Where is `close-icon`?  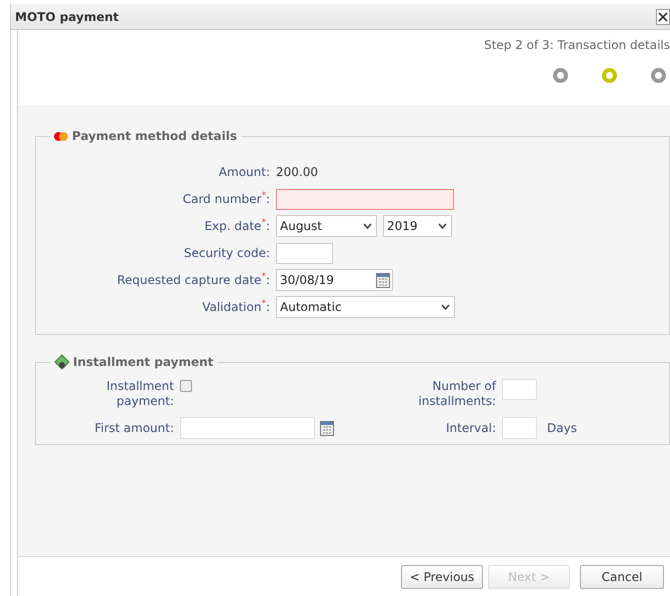 close-icon is located at coordinates (663, 16).